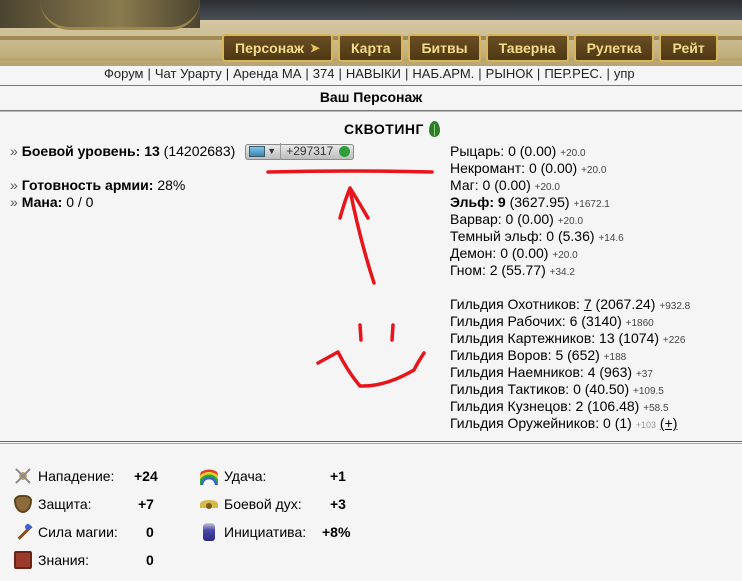  Describe the element at coordinates (152, 151) in the screenshot. I see `combat-level-value: 13` at that location.